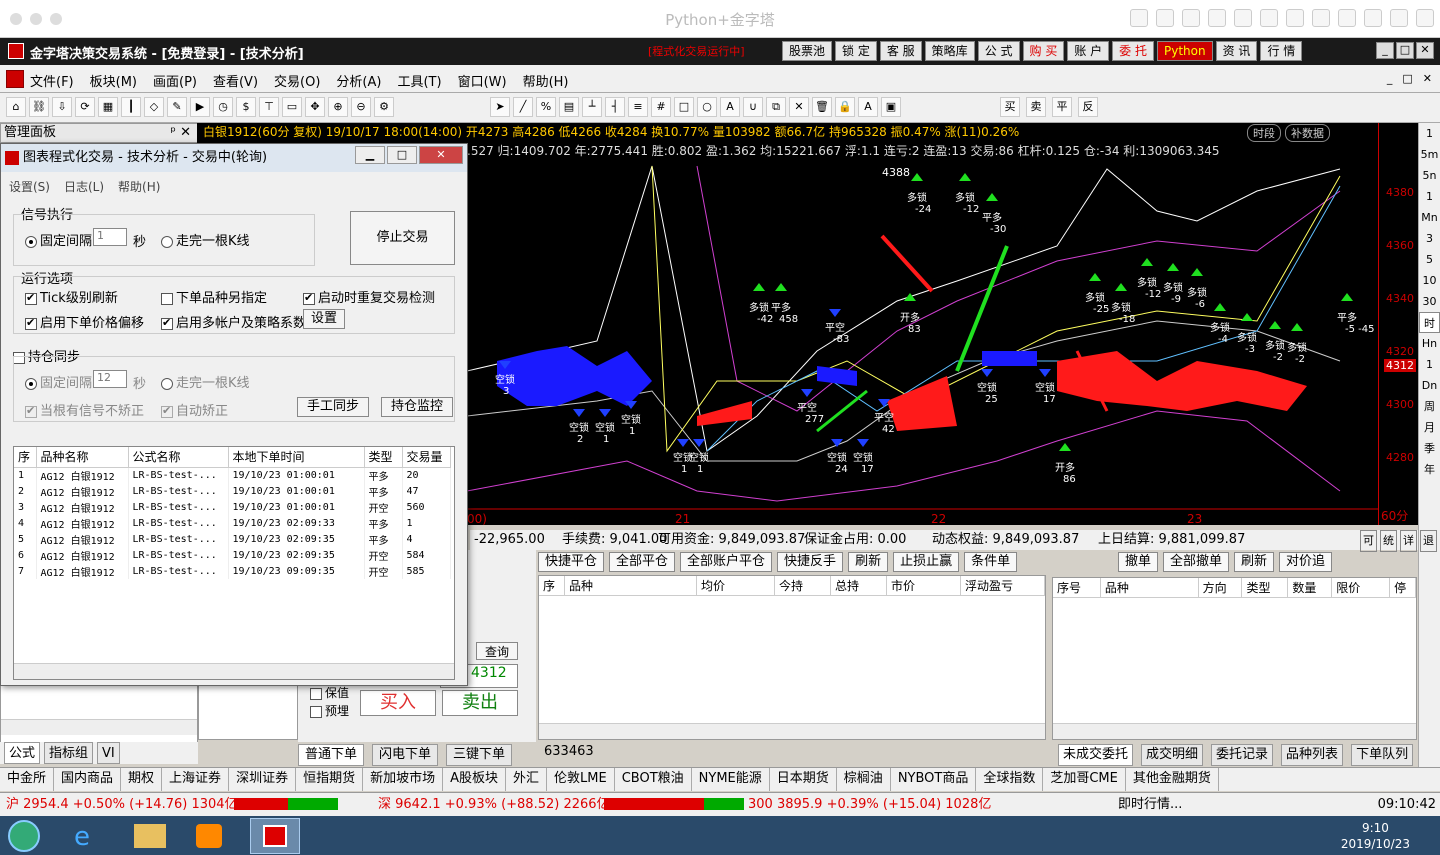 The height and width of the screenshot is (855, 1440). Describe the element at coordinates (1429, 259) in the screenshot. I see `period-button-6: 5` at that location.